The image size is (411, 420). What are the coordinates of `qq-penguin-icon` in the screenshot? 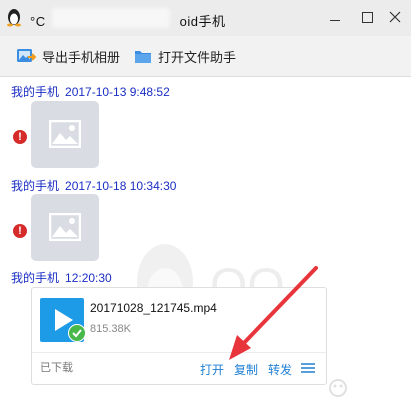 It's located at (14, 18).